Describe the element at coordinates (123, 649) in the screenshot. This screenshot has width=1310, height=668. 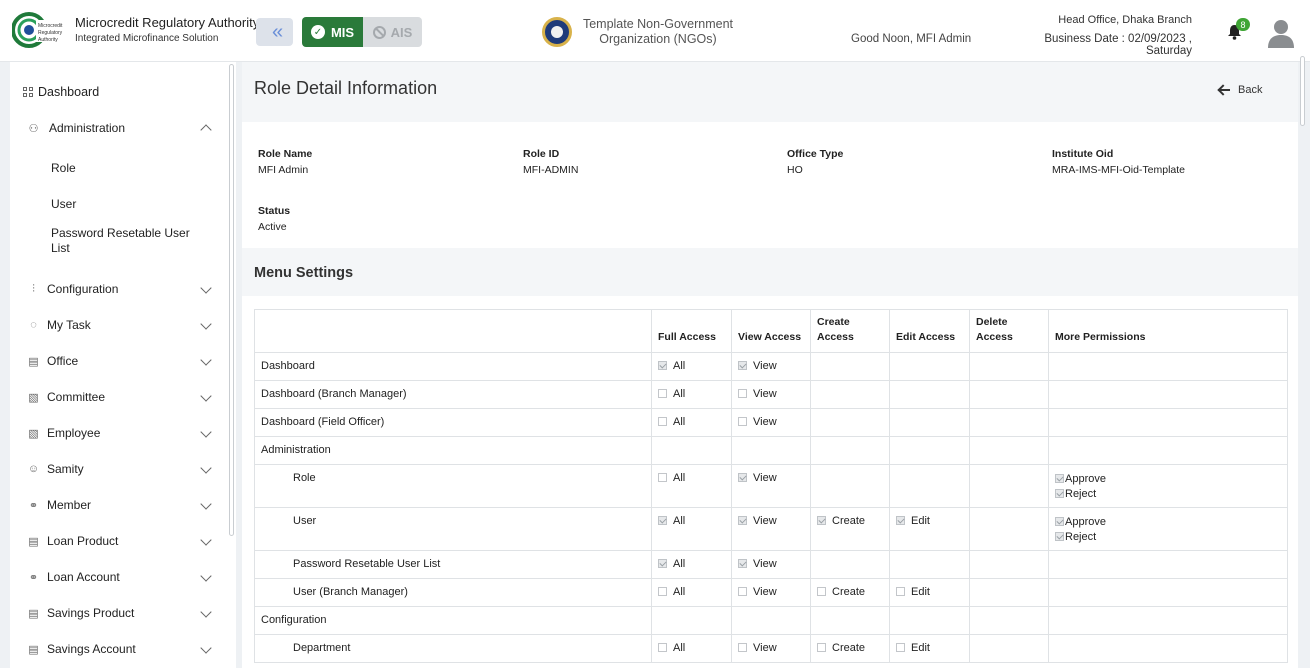
I see `sidebar-item-savings-account: ▤ Savings Account` at that location.